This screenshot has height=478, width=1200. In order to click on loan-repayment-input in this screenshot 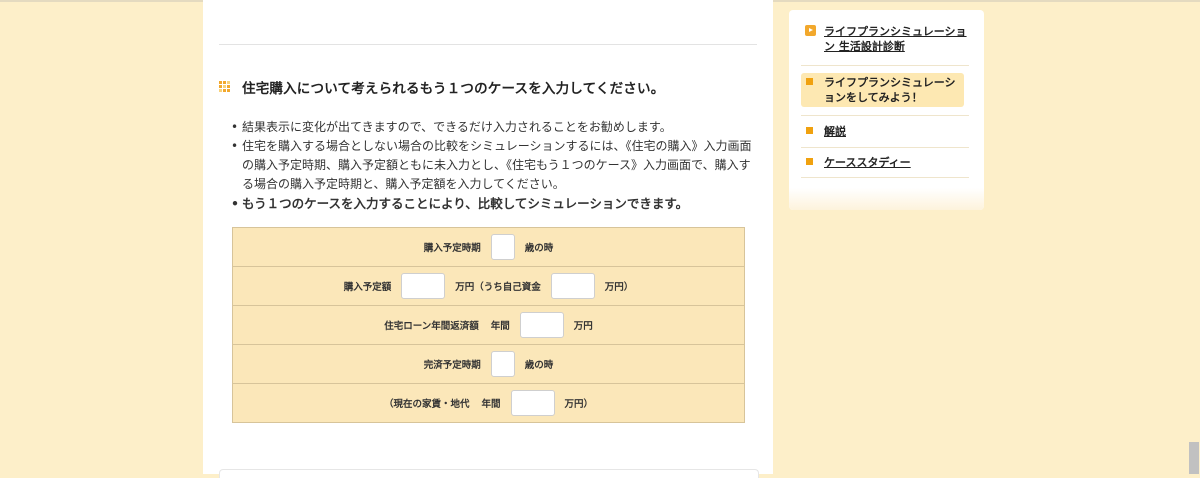, I will do `click(541, 325)`.